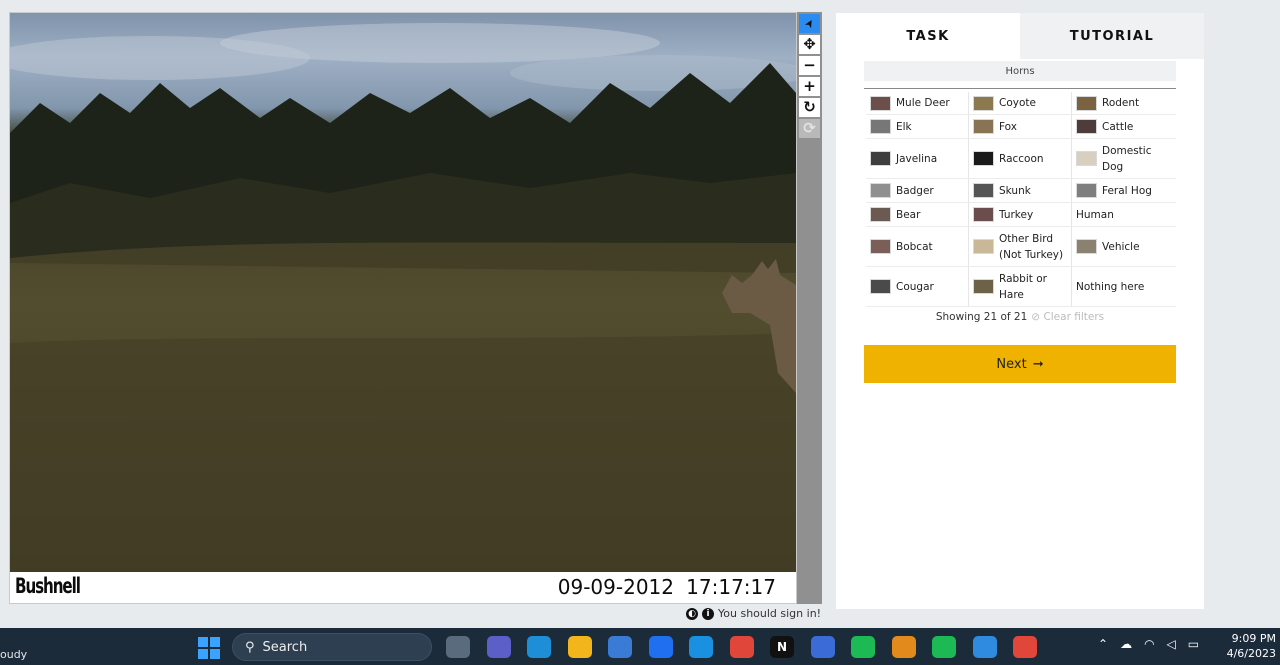  Describe the element at coordinates (917, 215) in the screenshot. I see `species-option: Bear` at that location.